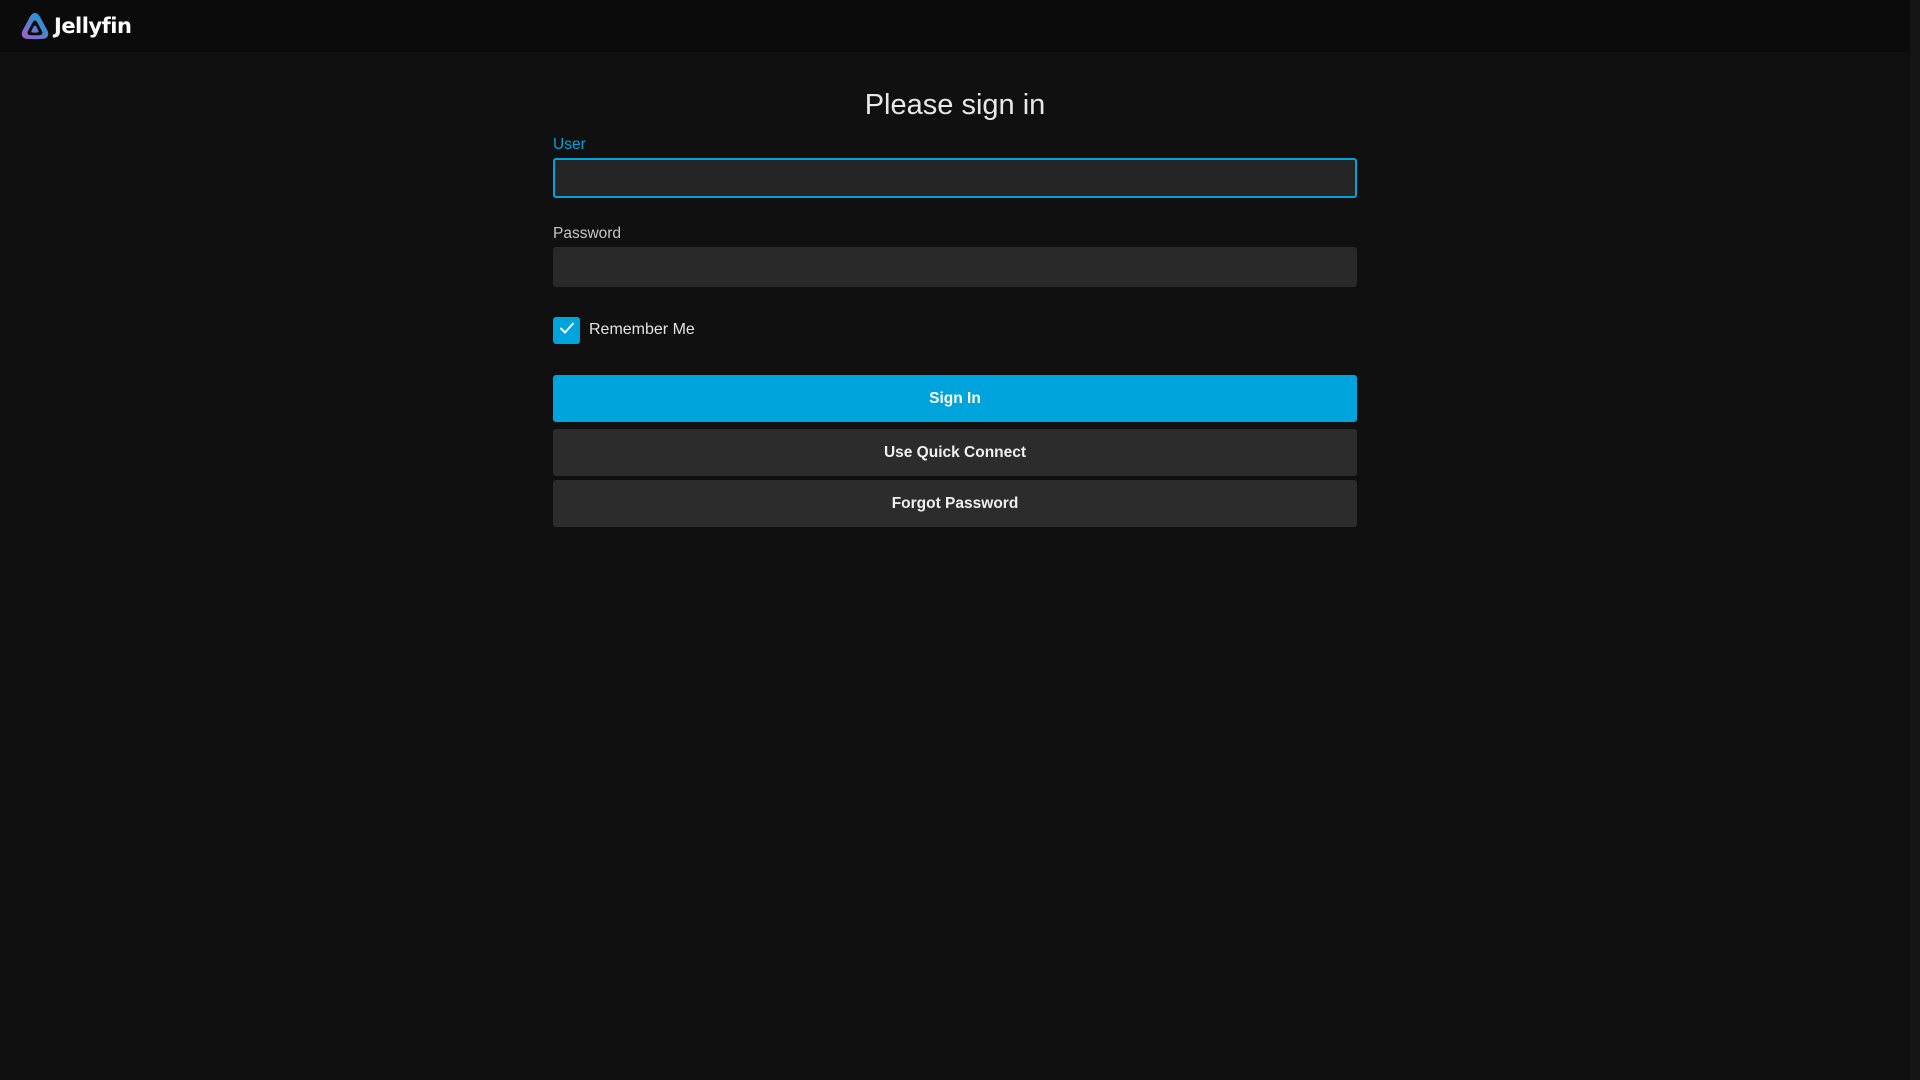 Image resolution: width=1920 pixels, height=1080 pixels. What do you see at coordinates (955, 26) in the screenshot?
I see `top-header: Jellyfin` at bounding box center [955, 26].